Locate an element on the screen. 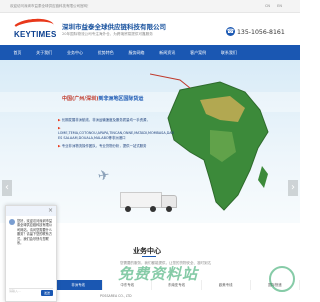 The height and width of the screenshot is (302, 320). section-divider is located at coordinates (149, 256).